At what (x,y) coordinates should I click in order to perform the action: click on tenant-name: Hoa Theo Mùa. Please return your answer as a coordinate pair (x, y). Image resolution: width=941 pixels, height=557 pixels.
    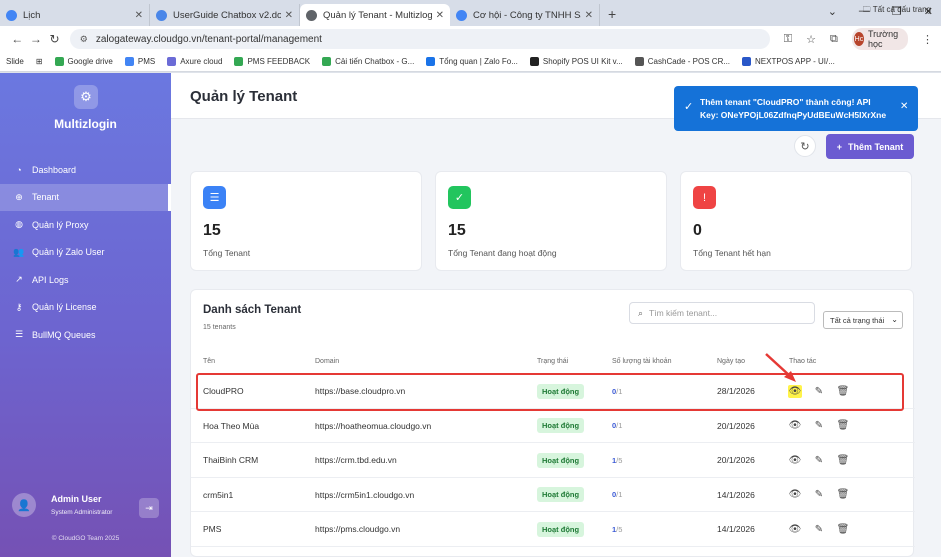
    Looking at the image, I should click on (231, 425).